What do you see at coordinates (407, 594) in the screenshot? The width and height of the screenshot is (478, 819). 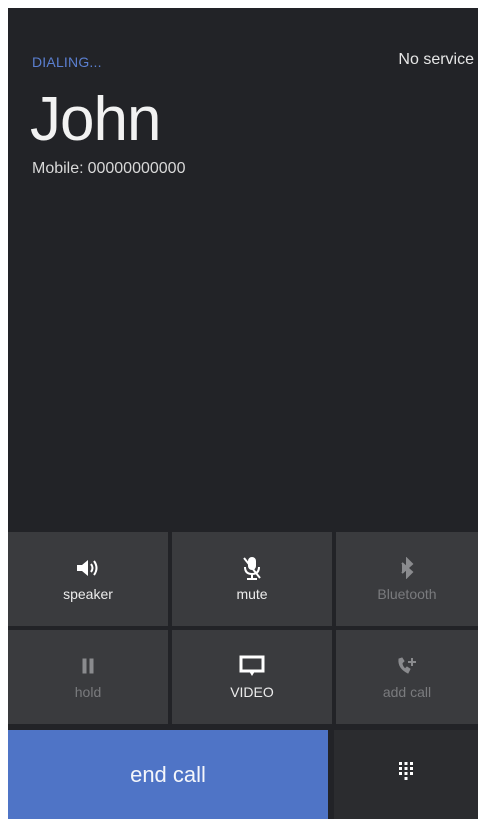 I see `bluetooth-label: Bluetooth` at bounding box center [407, 594].